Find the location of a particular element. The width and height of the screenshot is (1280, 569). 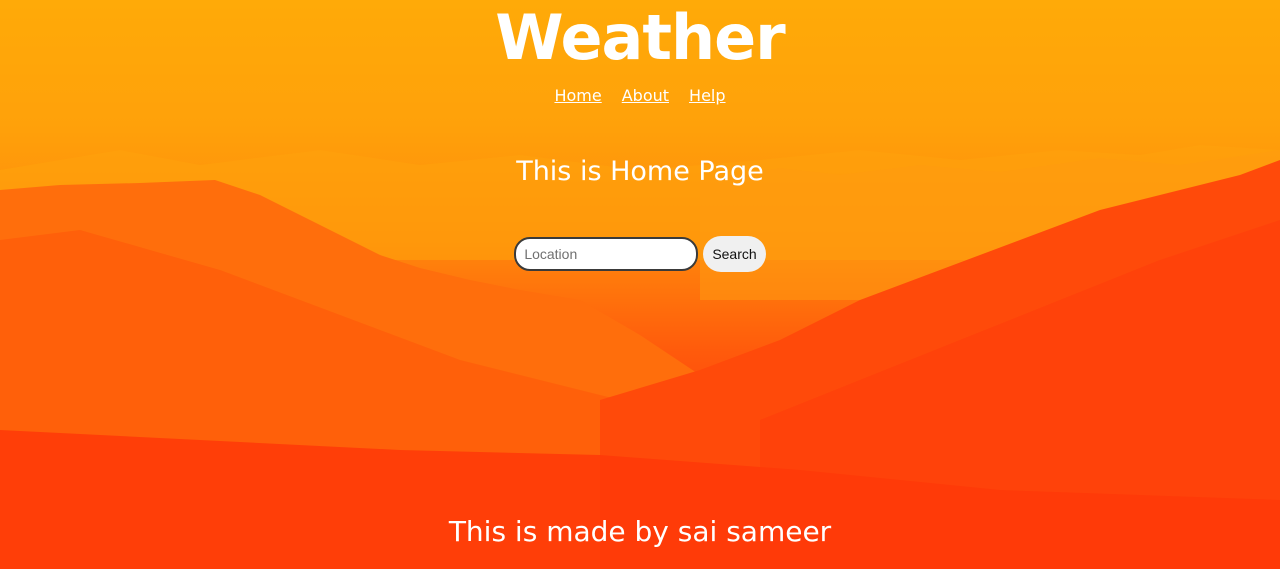

site-title: Weather is located at coordinates (640, 37).